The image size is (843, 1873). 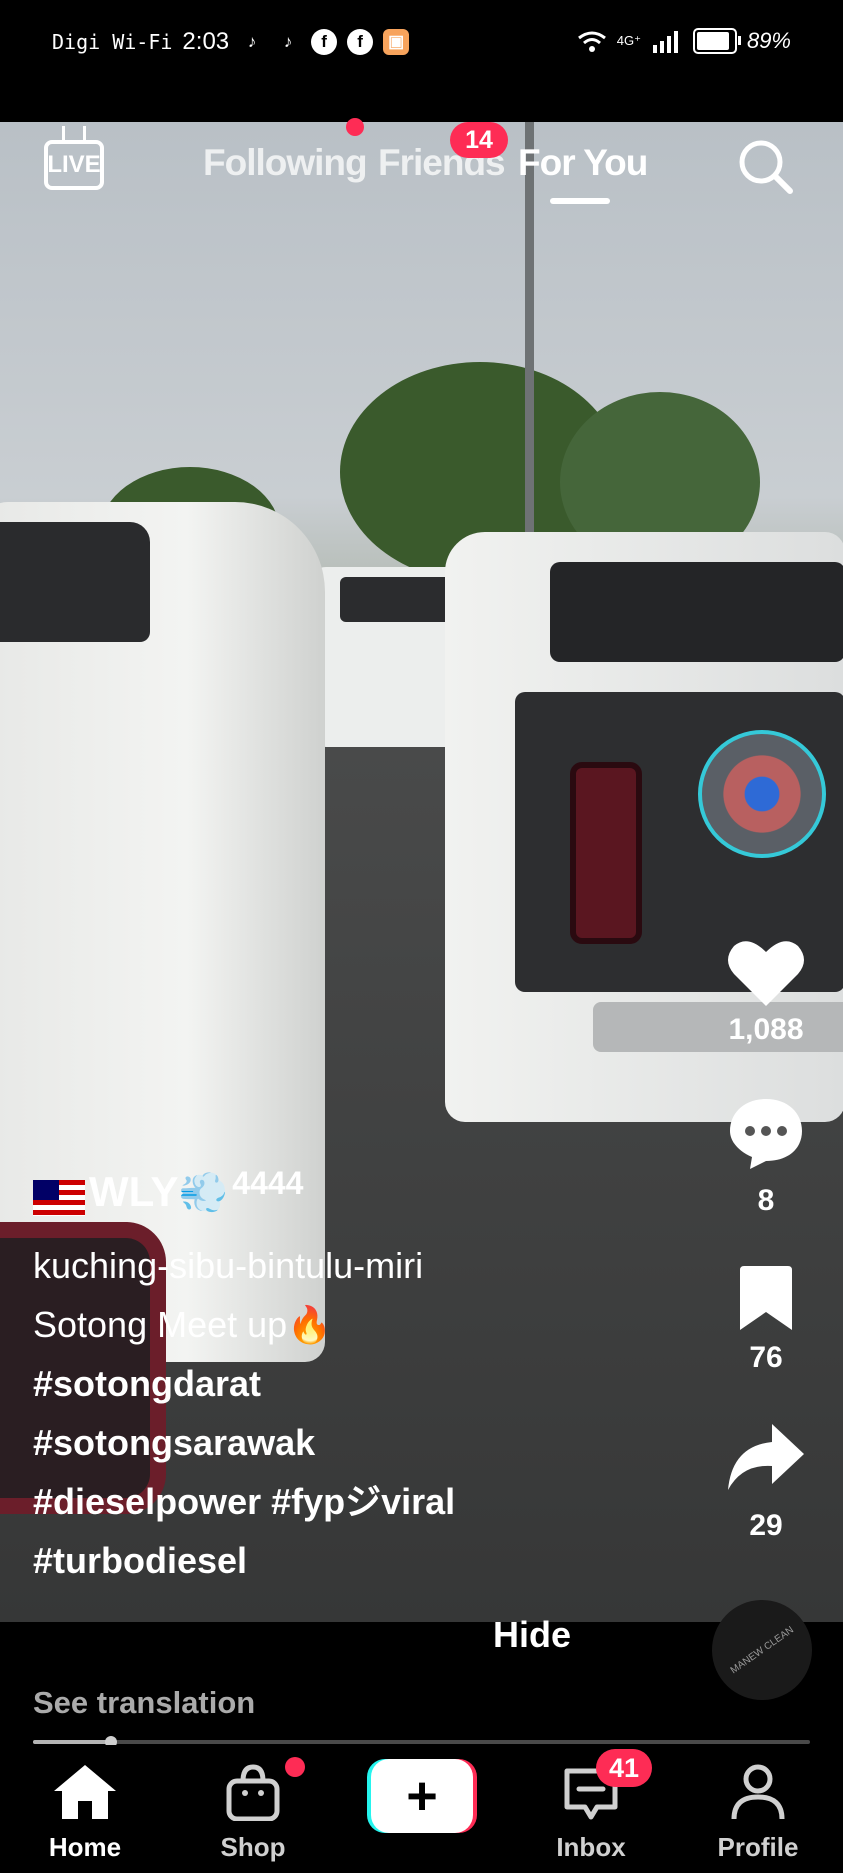 I want to click on plus-icon: +, so click(x=422, y=1796).